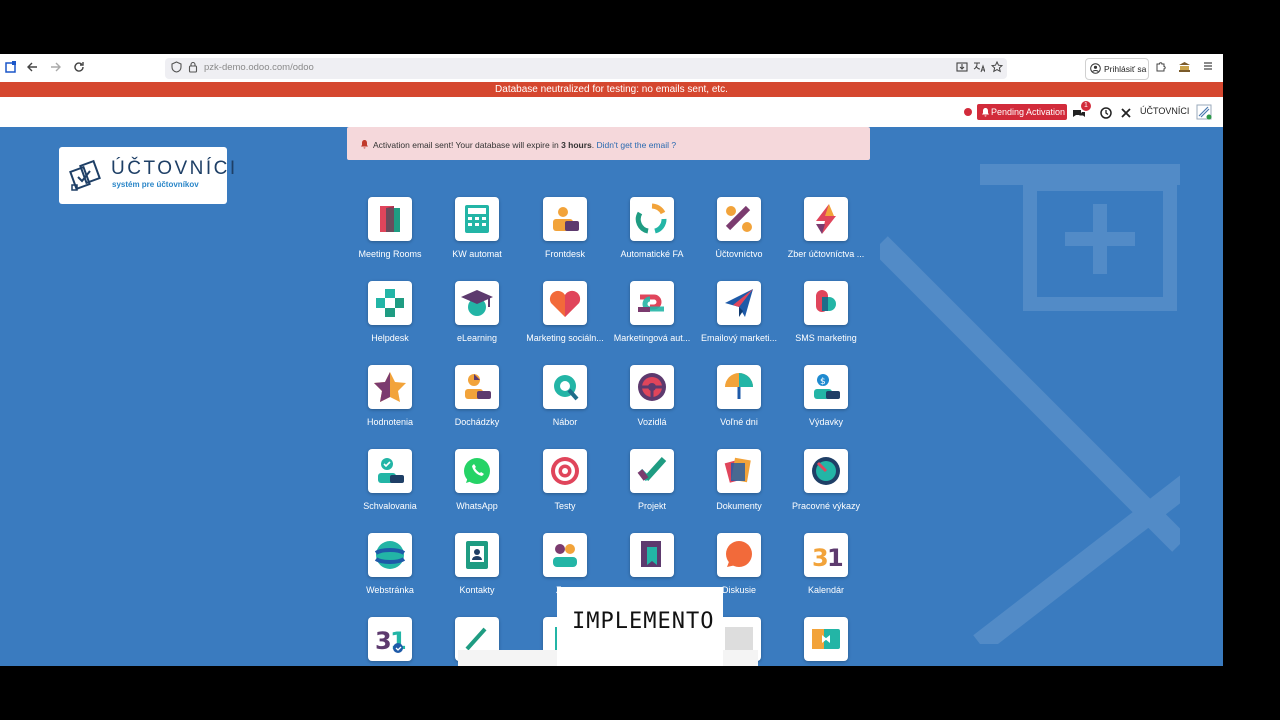  Describe the element at coordinates (1106, 115) in the screenshot. I see `activity-clock-icon` at that location.